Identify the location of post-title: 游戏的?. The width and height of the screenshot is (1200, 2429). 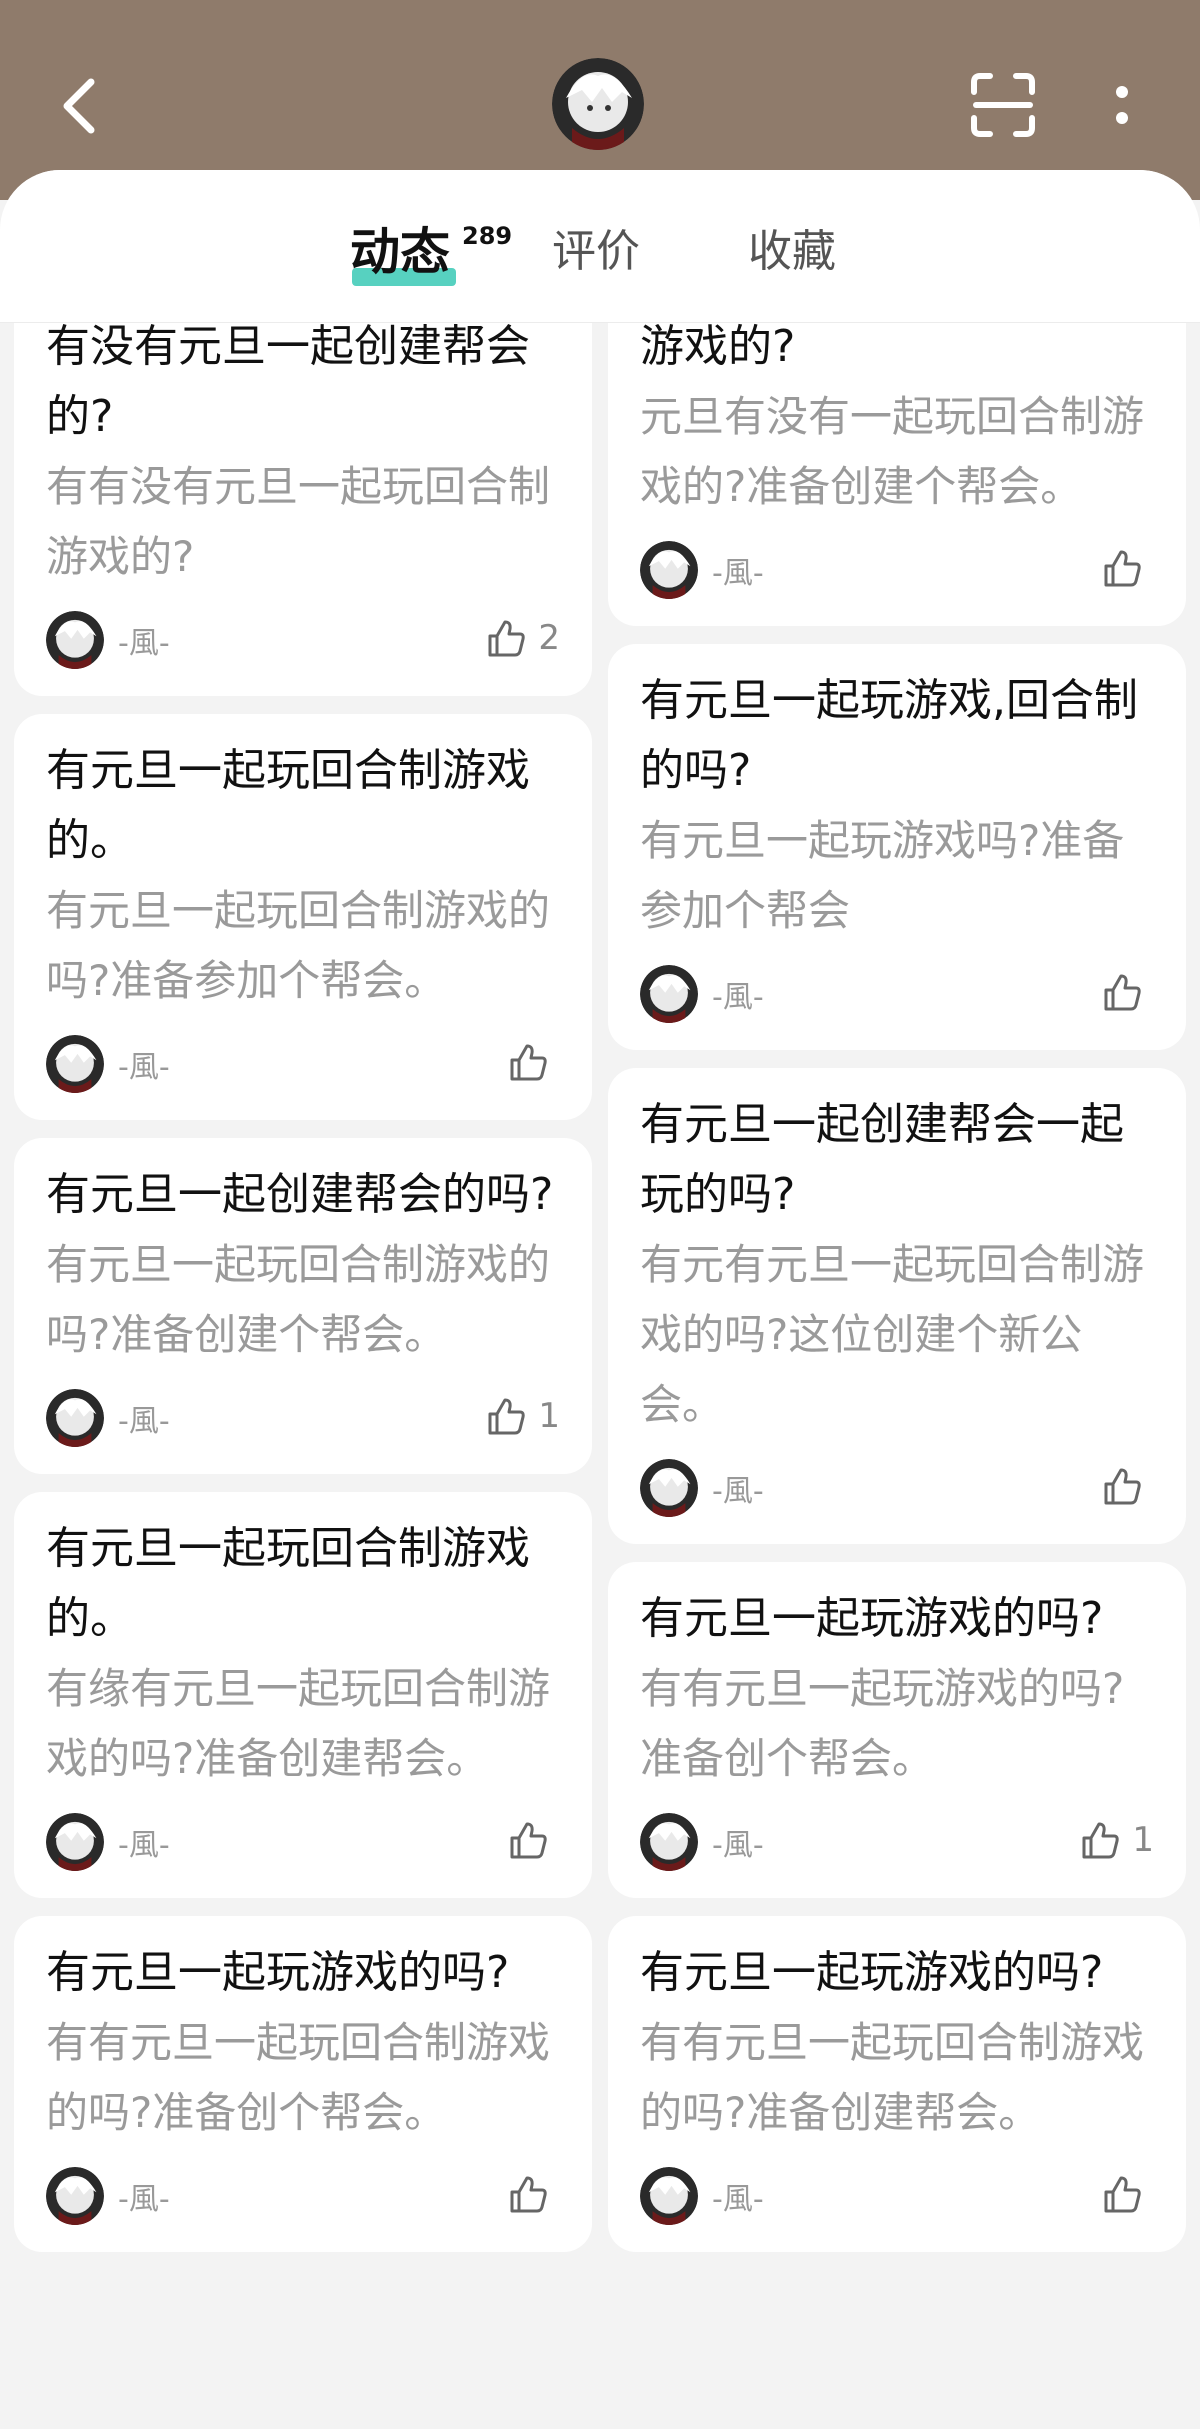
(718, 347).